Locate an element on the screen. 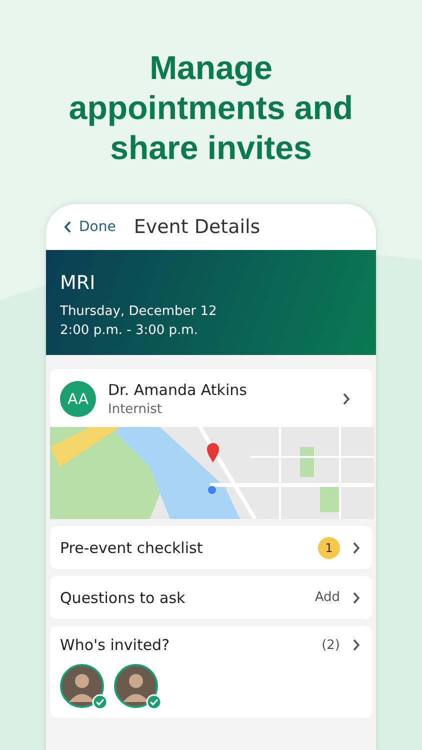 The height and width of the screenshot is (750, 422). headline: Manage appointments and share invites is located at coordinates (211, 108).